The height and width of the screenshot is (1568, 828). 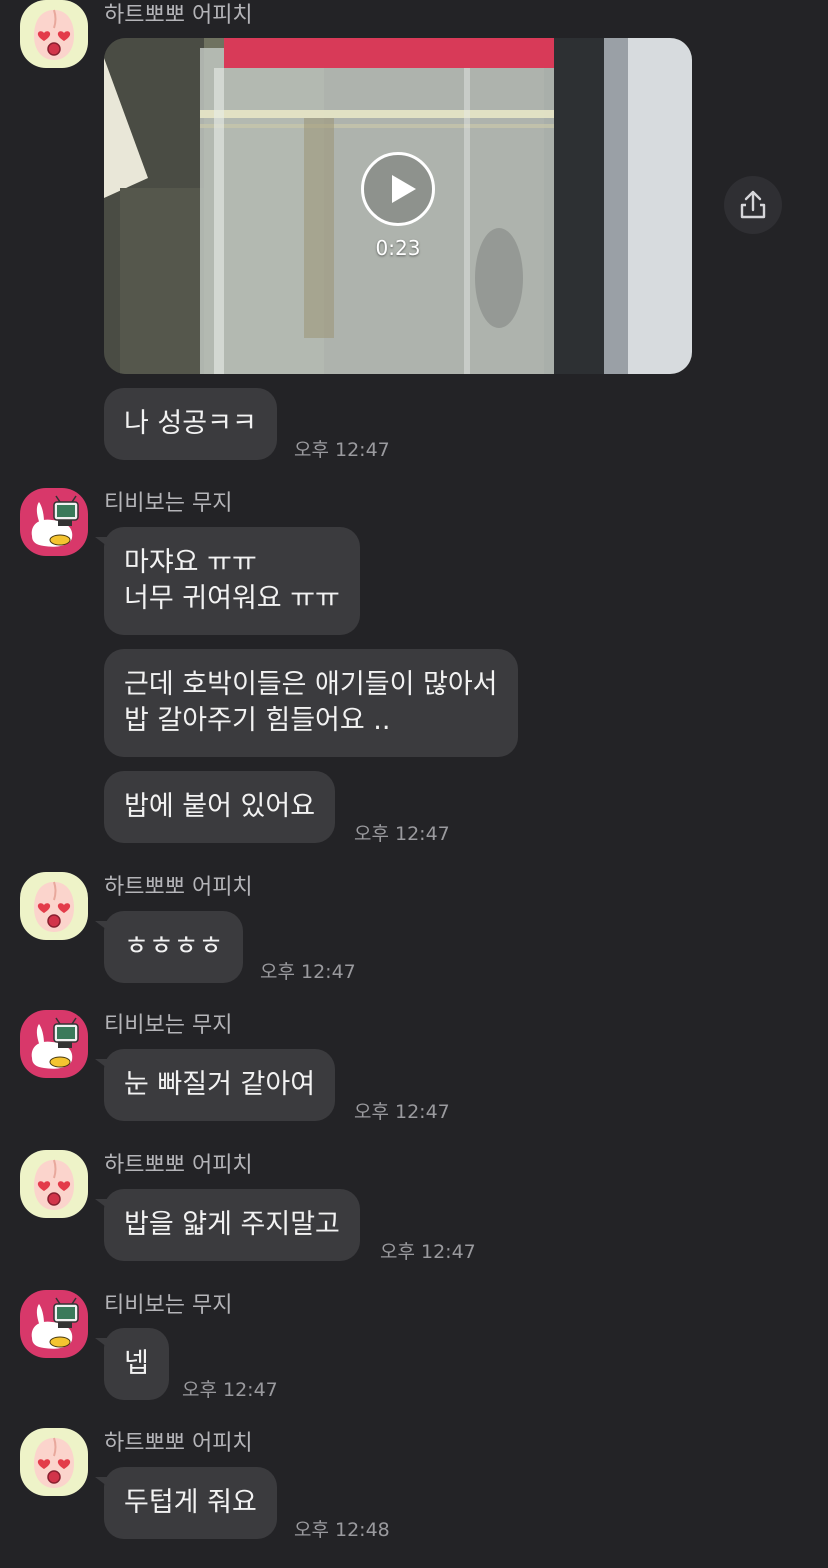 I want to click on message-bubble: 근데 호박이들은 애기들이 많아서 밥 갈아주기 힘들어요 .., so click(x=311, y=703).